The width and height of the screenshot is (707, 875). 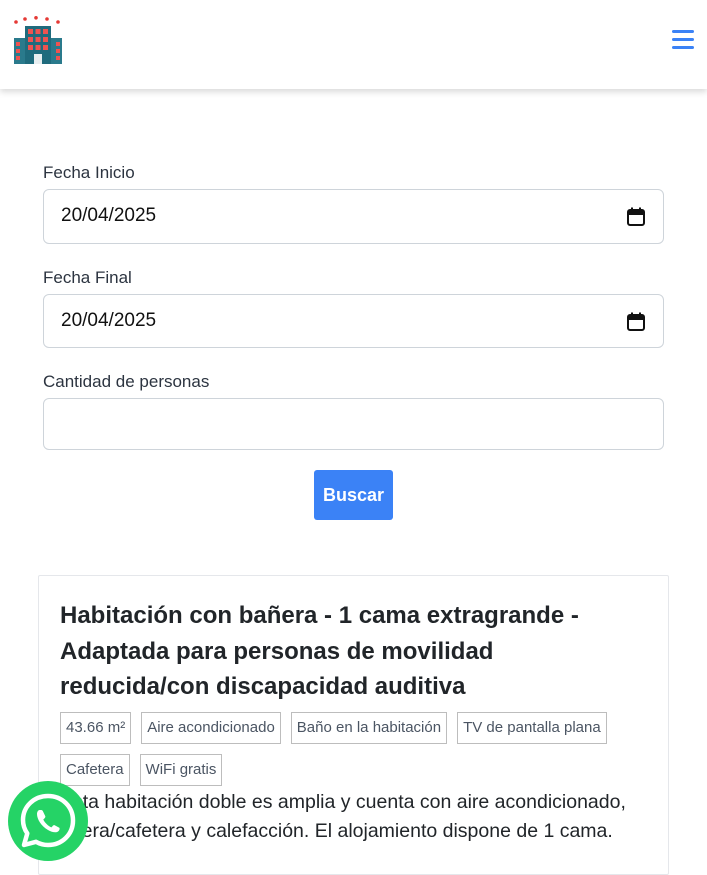 I want to click on people-count-label: Cantidad de personas, so click(x=126, y=381).